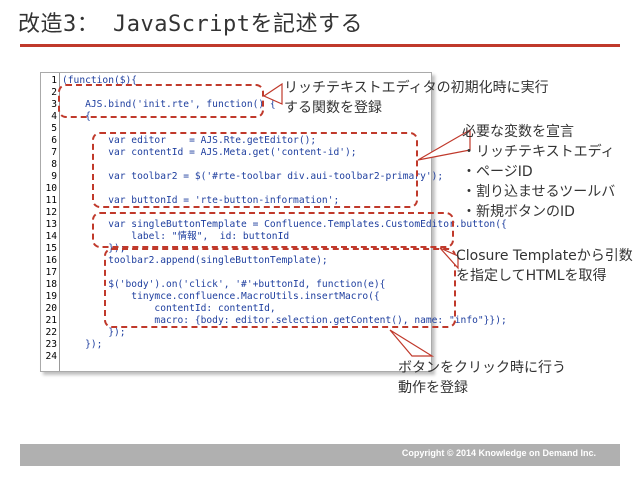 Image resolution: width=638 pixels, height=479 pixels. Describe the element at coordinates (482, 368) in the screenshot. I see `callout-click-line1: ボタンをクリック時に行う` at that location.